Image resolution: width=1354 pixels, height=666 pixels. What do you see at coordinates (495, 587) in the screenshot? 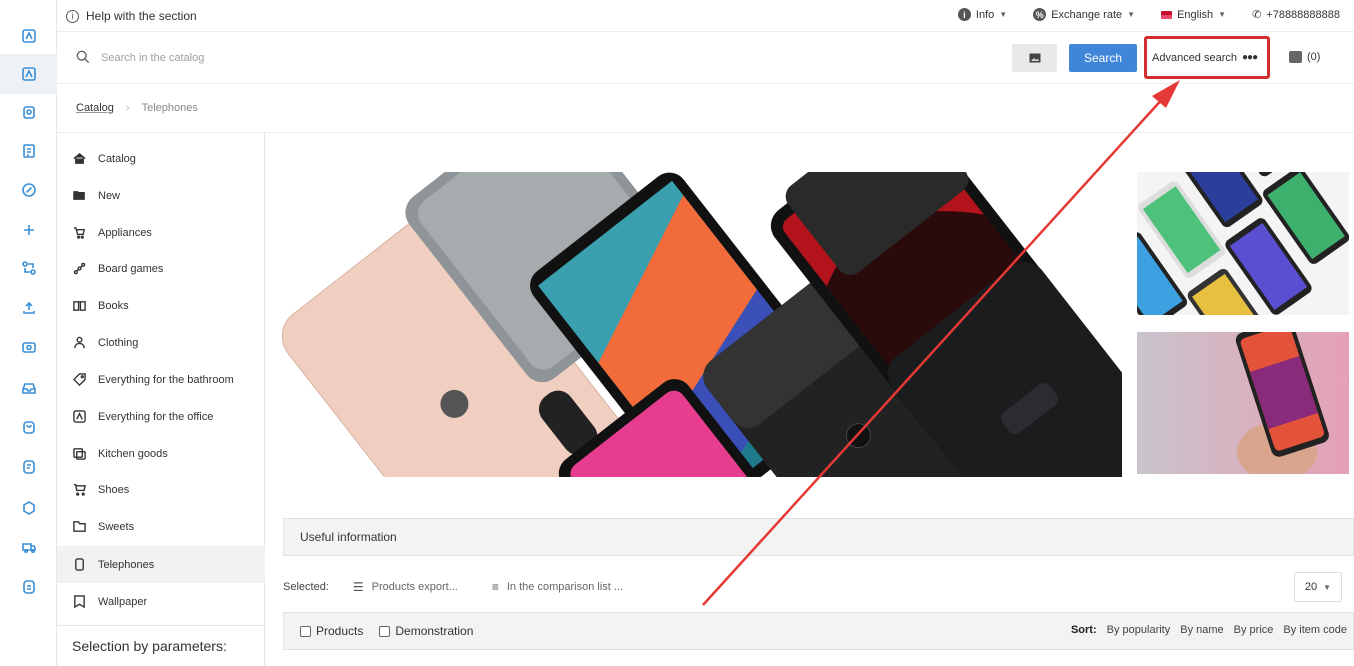
I see `list-icon: ≡` at bounding box center [495, 587].